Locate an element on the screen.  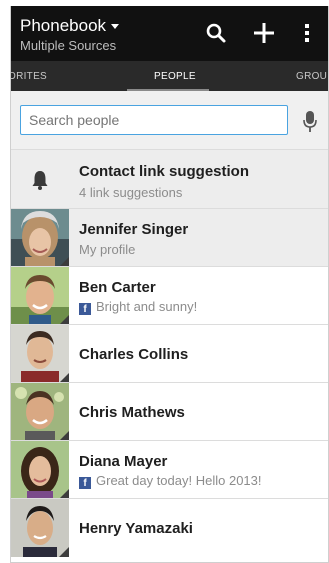
contact-name: Henry Yamazaki is located at coordinates (136, 528).